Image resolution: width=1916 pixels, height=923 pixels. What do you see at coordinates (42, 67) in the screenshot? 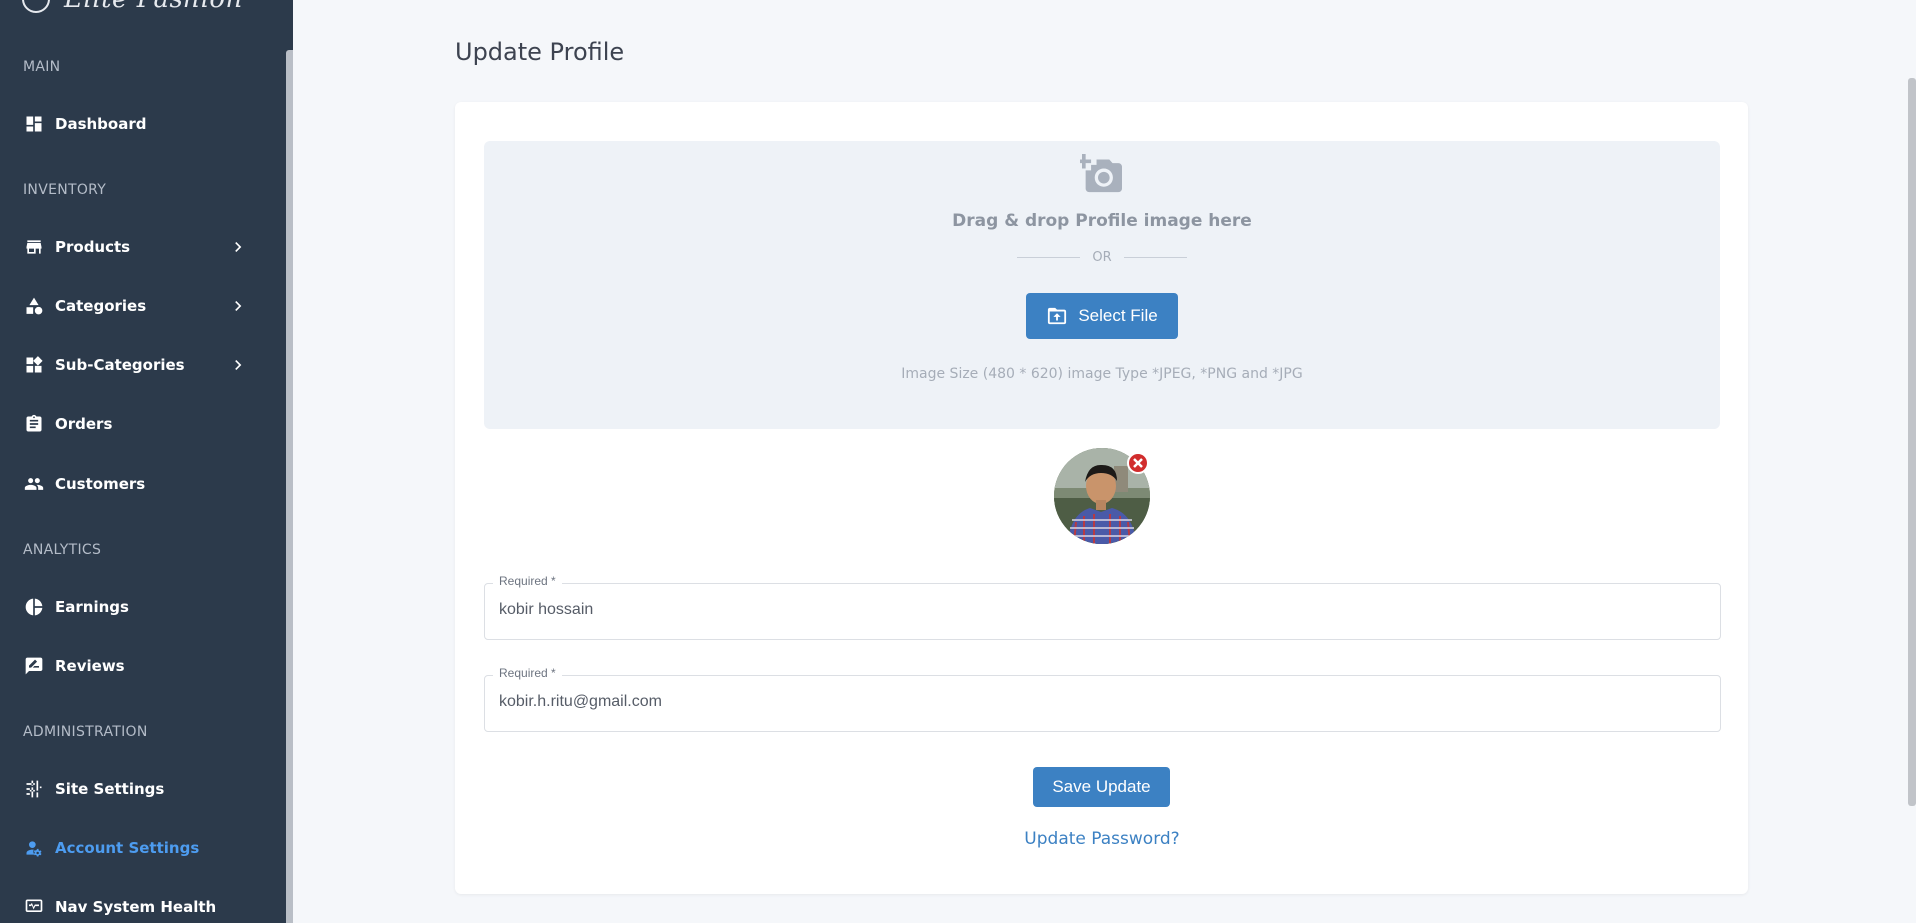
I see `section-main-heading: MAIN` at bounding box center [42, 67].